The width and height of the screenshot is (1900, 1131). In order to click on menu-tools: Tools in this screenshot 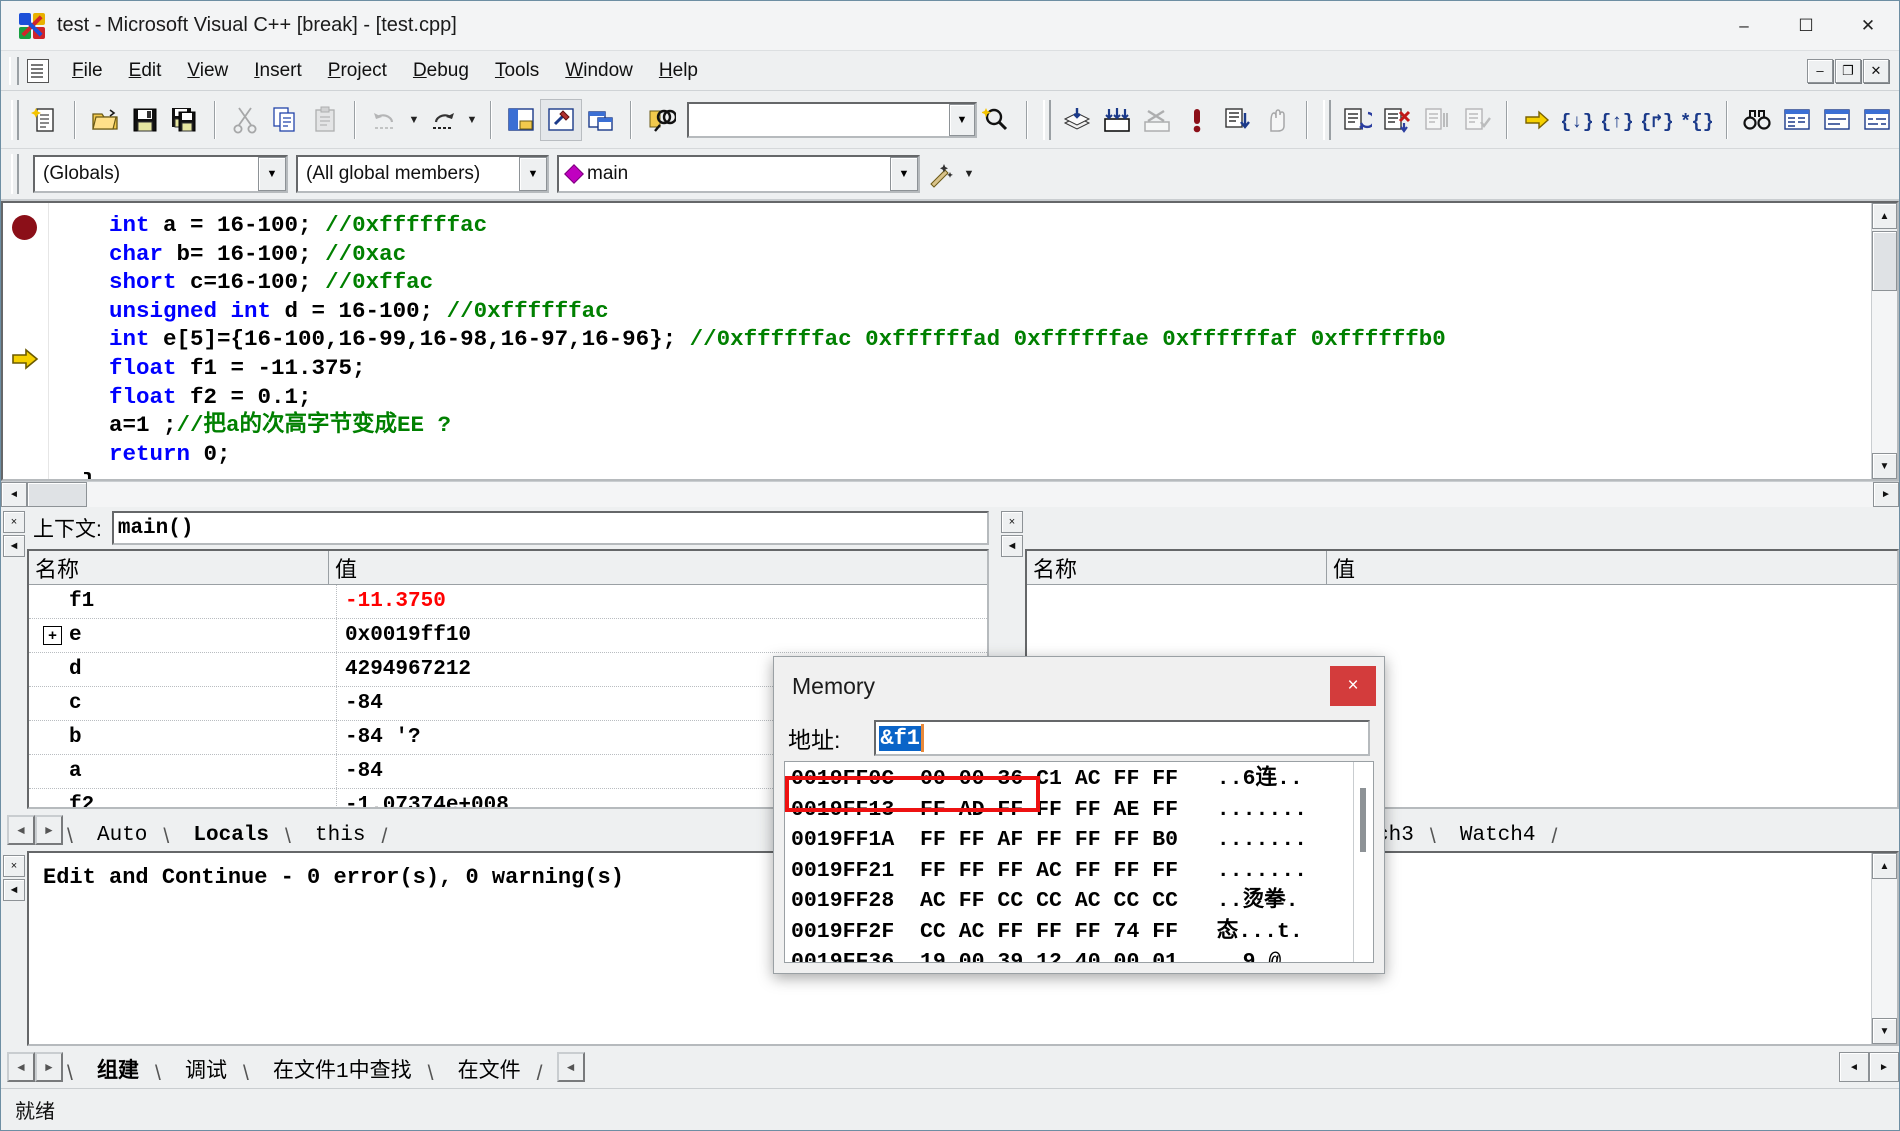, I will do `click(517, 71)`.